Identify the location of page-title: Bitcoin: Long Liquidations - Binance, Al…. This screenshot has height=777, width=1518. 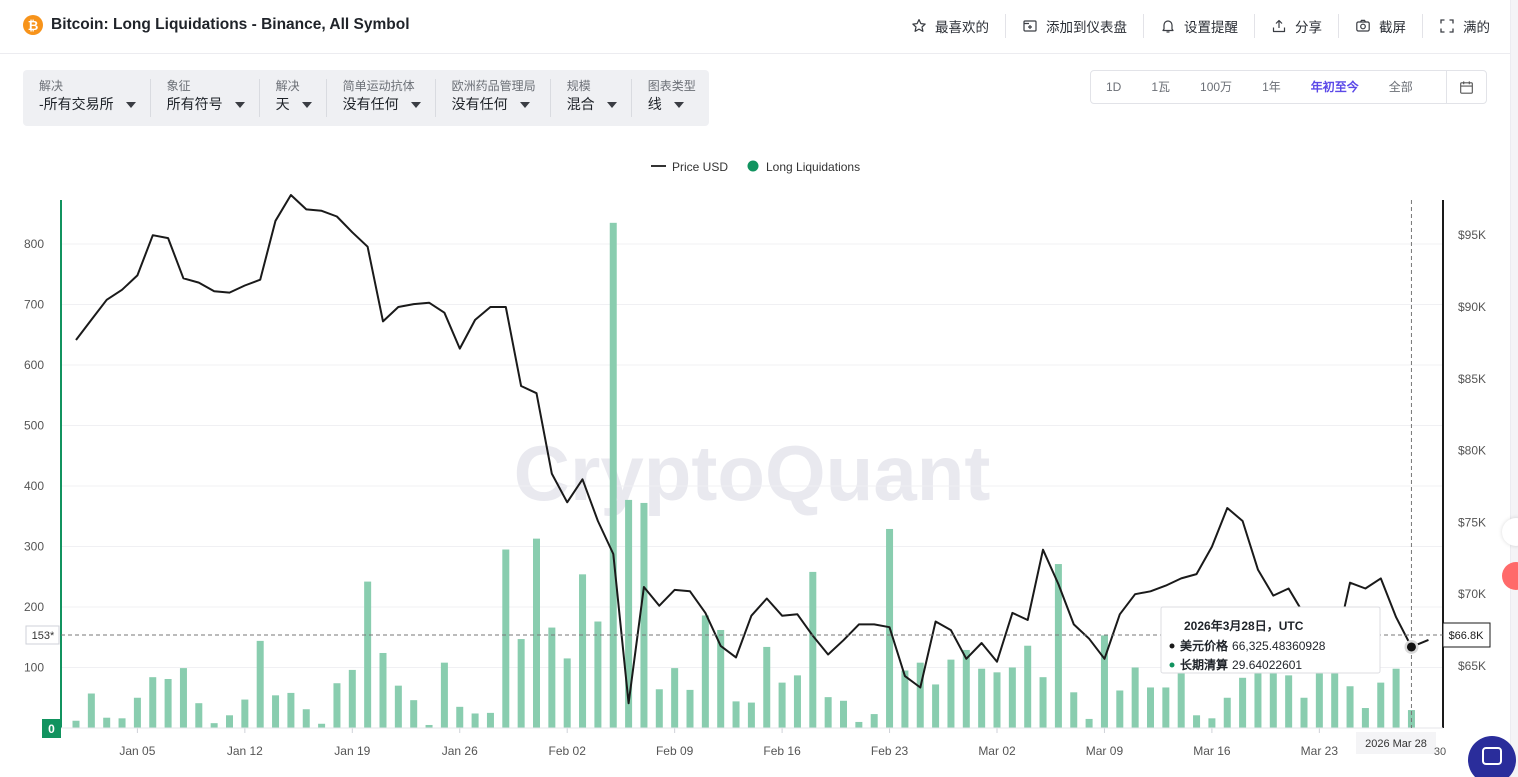
(230, 24).